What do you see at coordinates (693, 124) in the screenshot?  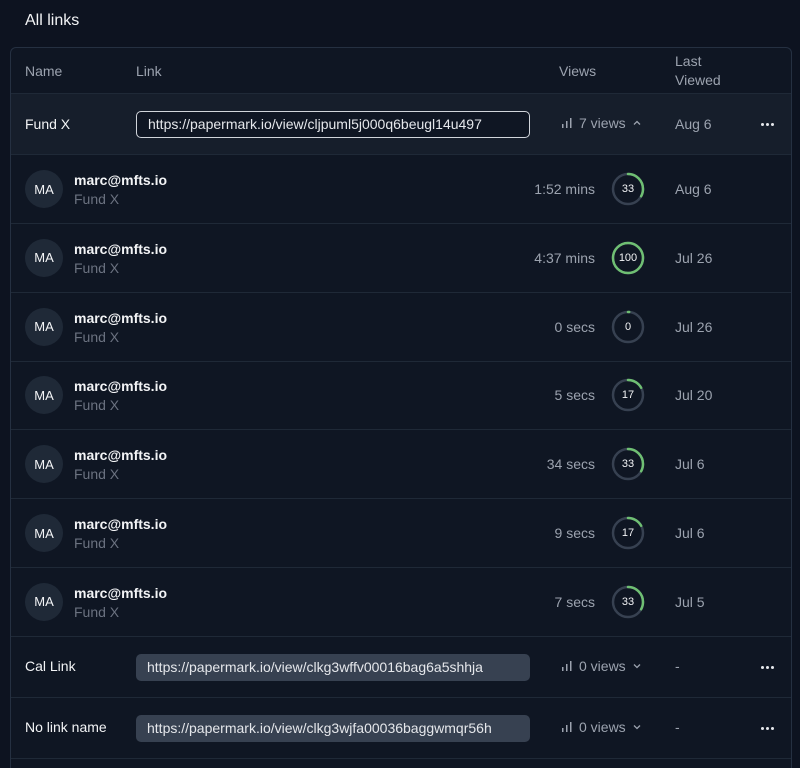 I see `last-viewed-date: Aug 6` at bounding box center [693, 124].